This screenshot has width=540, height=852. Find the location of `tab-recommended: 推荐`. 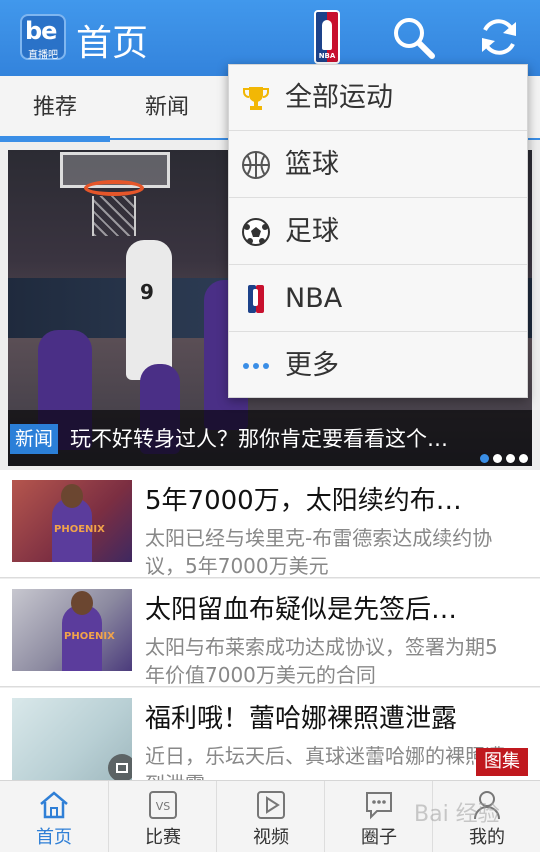

tab-recommended: 推荐 is located at coordinates (55, 109).